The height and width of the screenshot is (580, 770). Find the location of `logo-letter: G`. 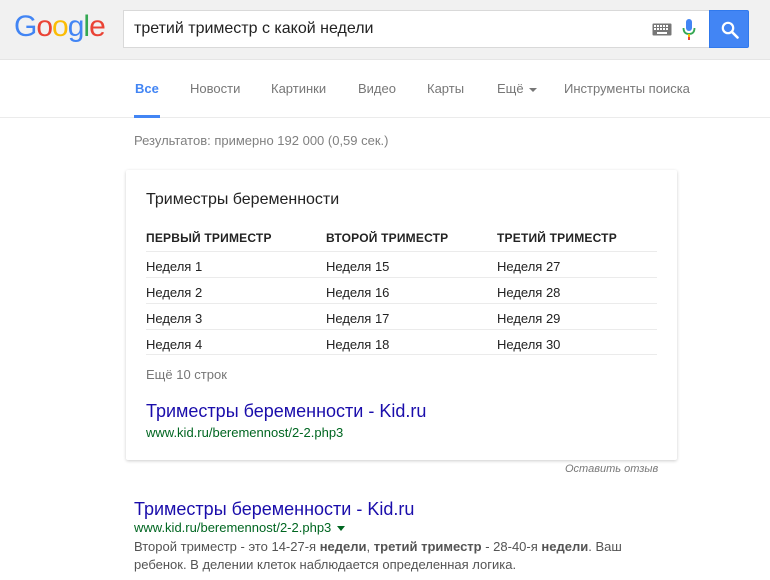

logo-letter: G is located at coordinates (25, 26).